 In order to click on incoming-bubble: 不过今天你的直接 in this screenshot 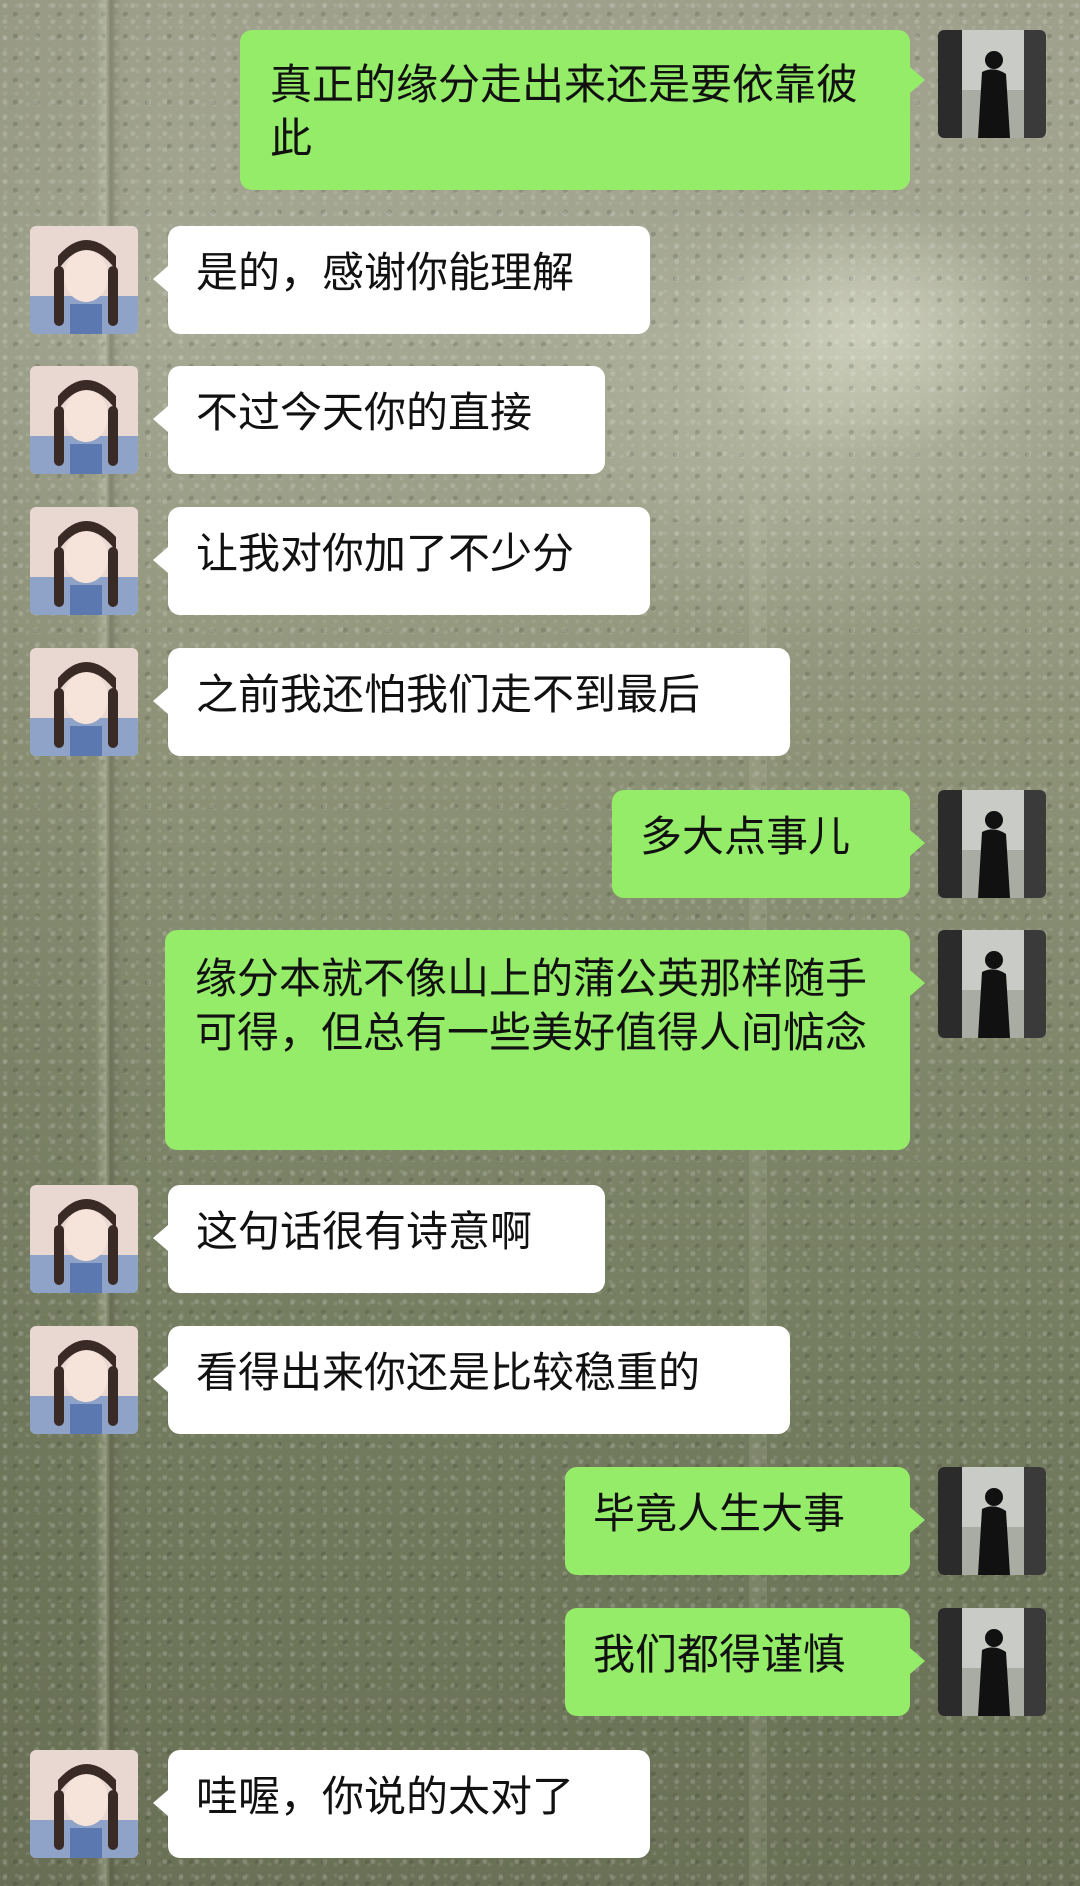, I will do `click(386, 420)`.